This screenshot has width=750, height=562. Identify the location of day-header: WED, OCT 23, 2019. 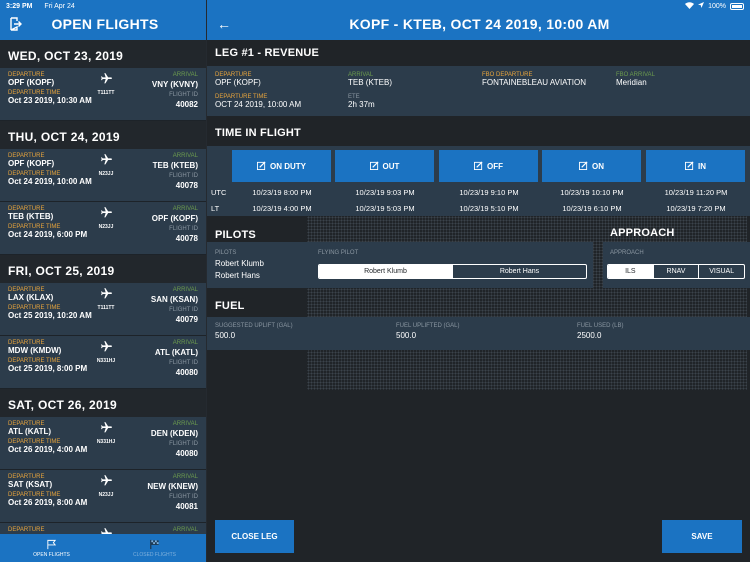
(103, 54).